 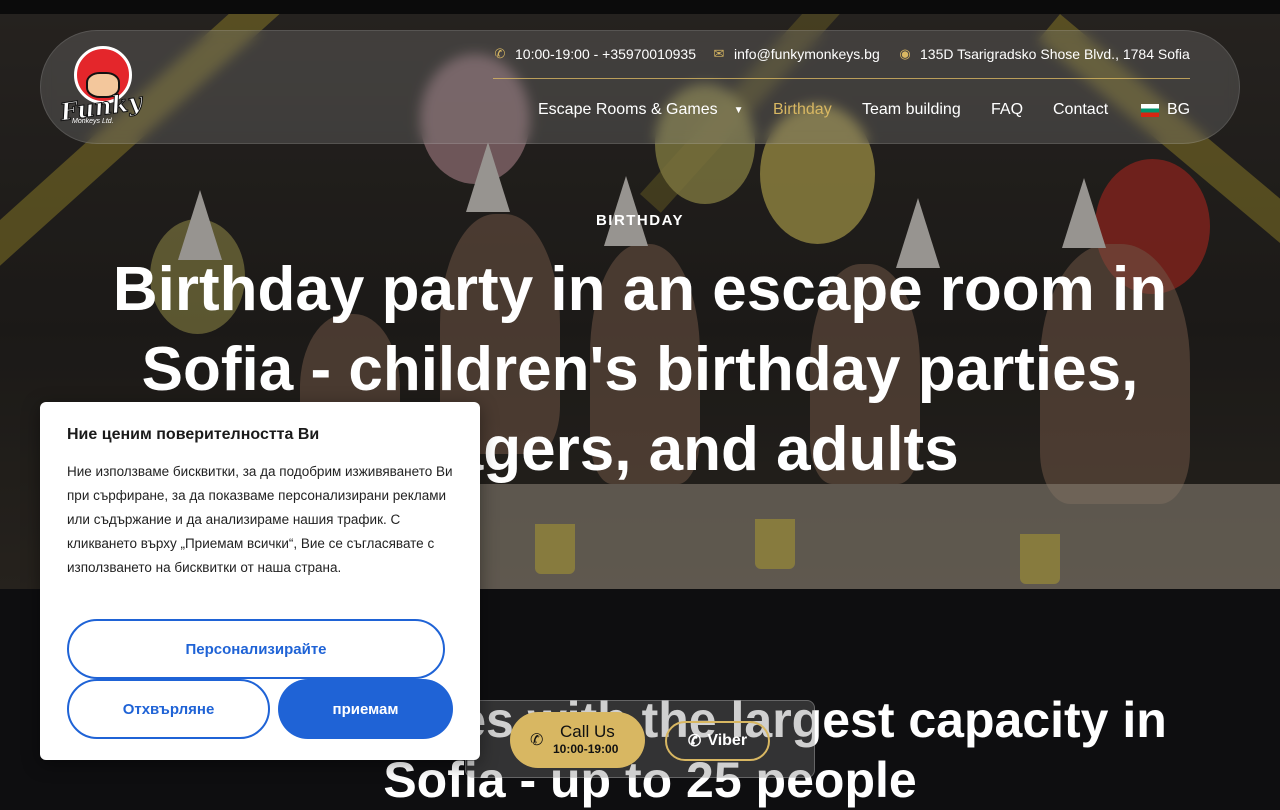 I want to click on nav-birthday: Birthday, so click(x=802, y=110).